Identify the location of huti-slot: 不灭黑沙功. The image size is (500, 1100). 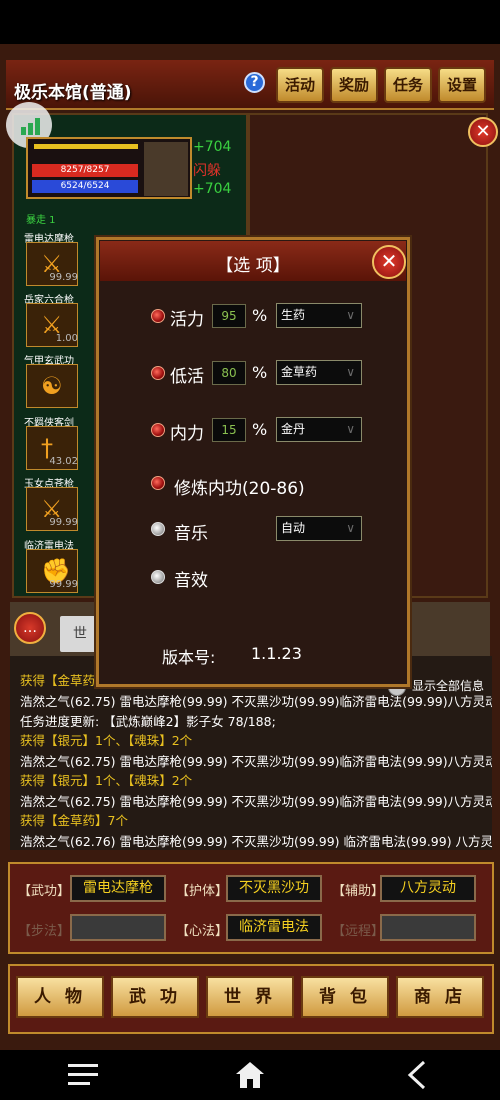
(274, 888).